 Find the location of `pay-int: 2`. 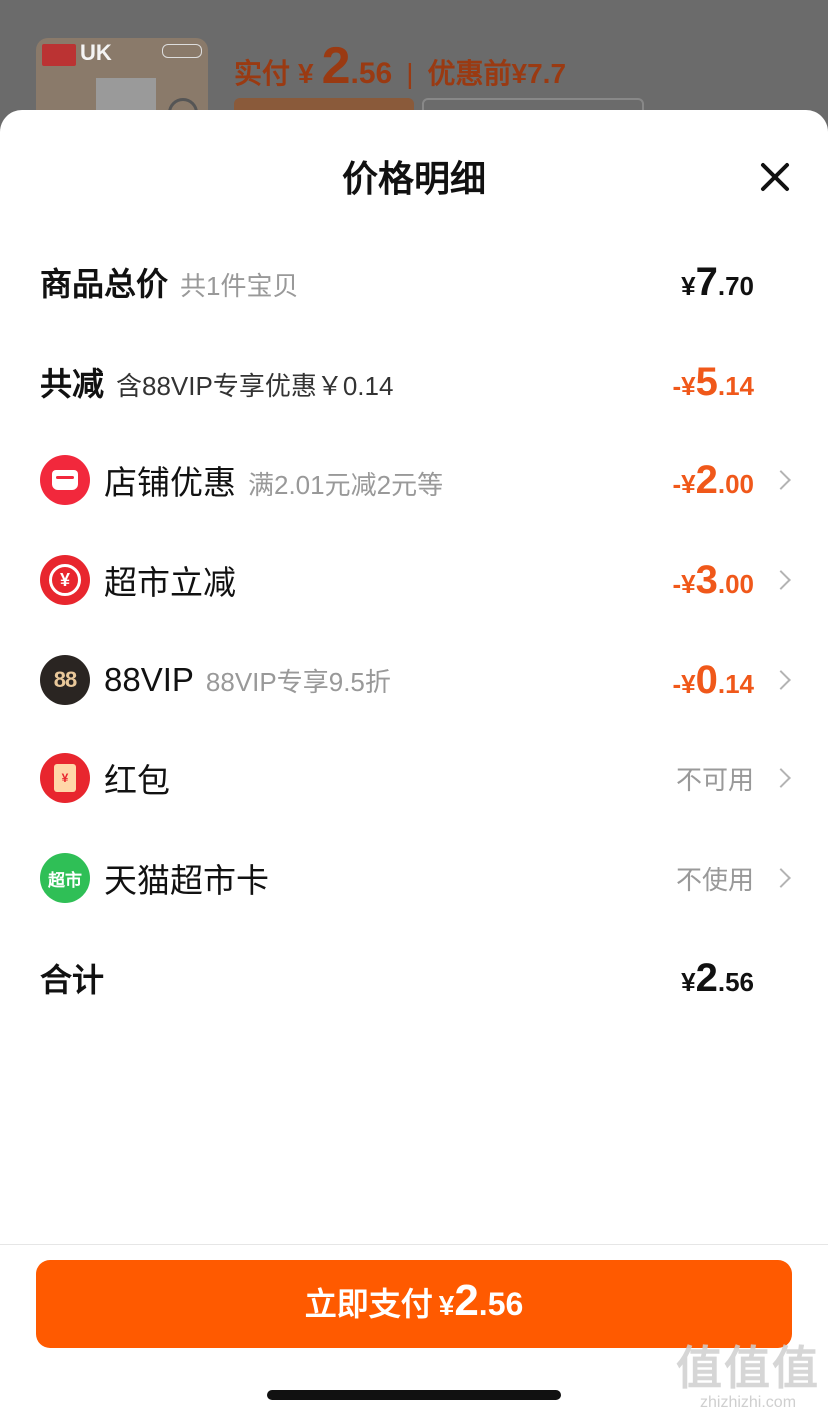

pay-int: 2 is located at coordinates (466, 1300).